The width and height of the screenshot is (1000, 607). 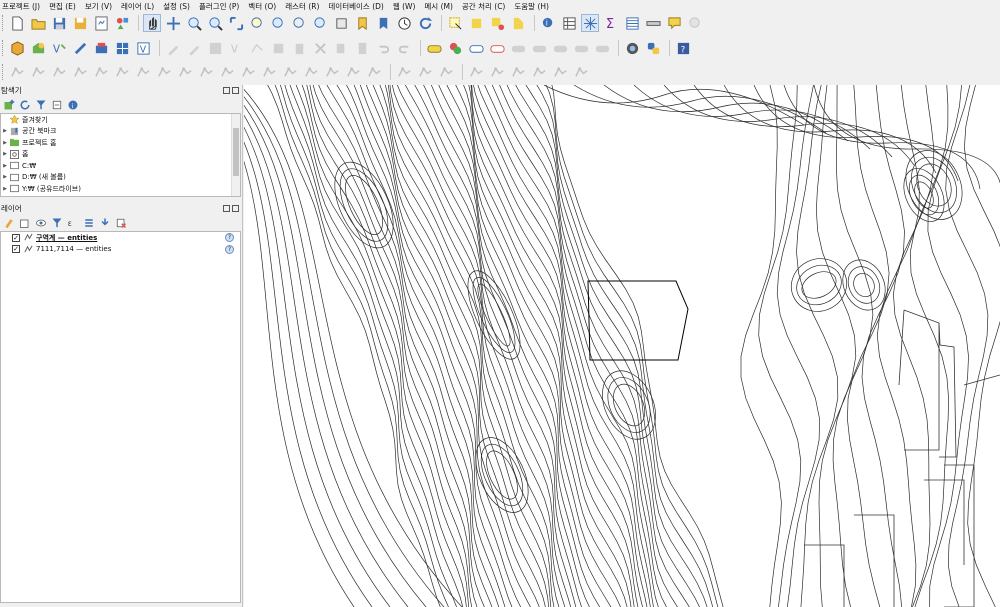 I want to click on layer-item: ✓ 구역계 — entities?, so click(x=120, y=238).